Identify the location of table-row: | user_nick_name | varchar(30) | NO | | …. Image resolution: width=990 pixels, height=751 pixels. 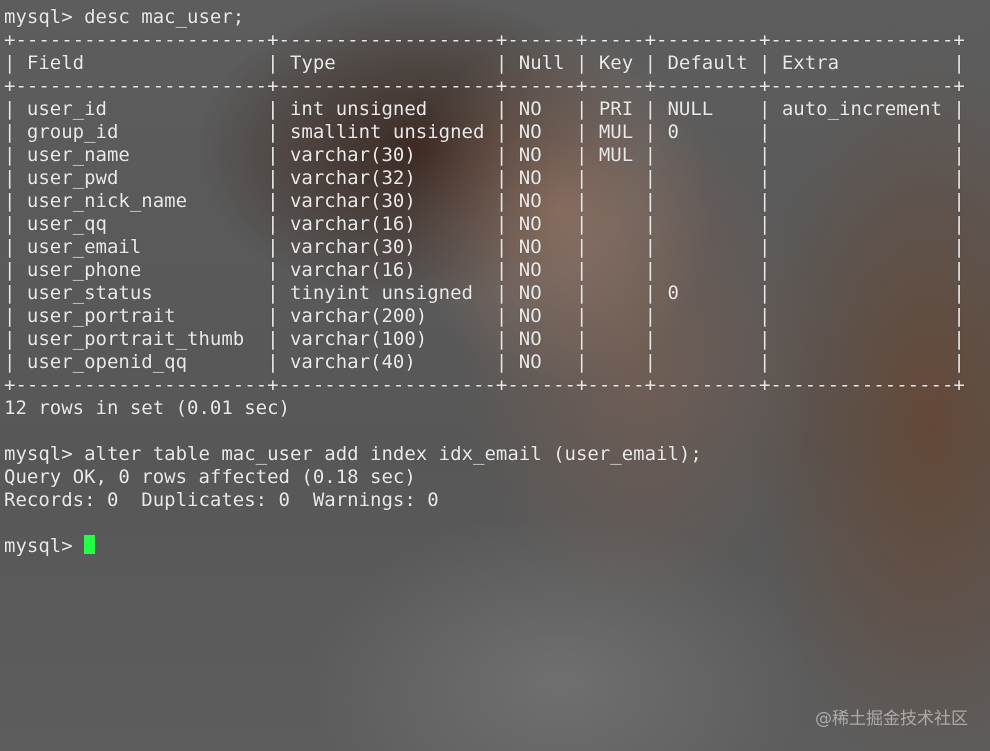
(484, 201).